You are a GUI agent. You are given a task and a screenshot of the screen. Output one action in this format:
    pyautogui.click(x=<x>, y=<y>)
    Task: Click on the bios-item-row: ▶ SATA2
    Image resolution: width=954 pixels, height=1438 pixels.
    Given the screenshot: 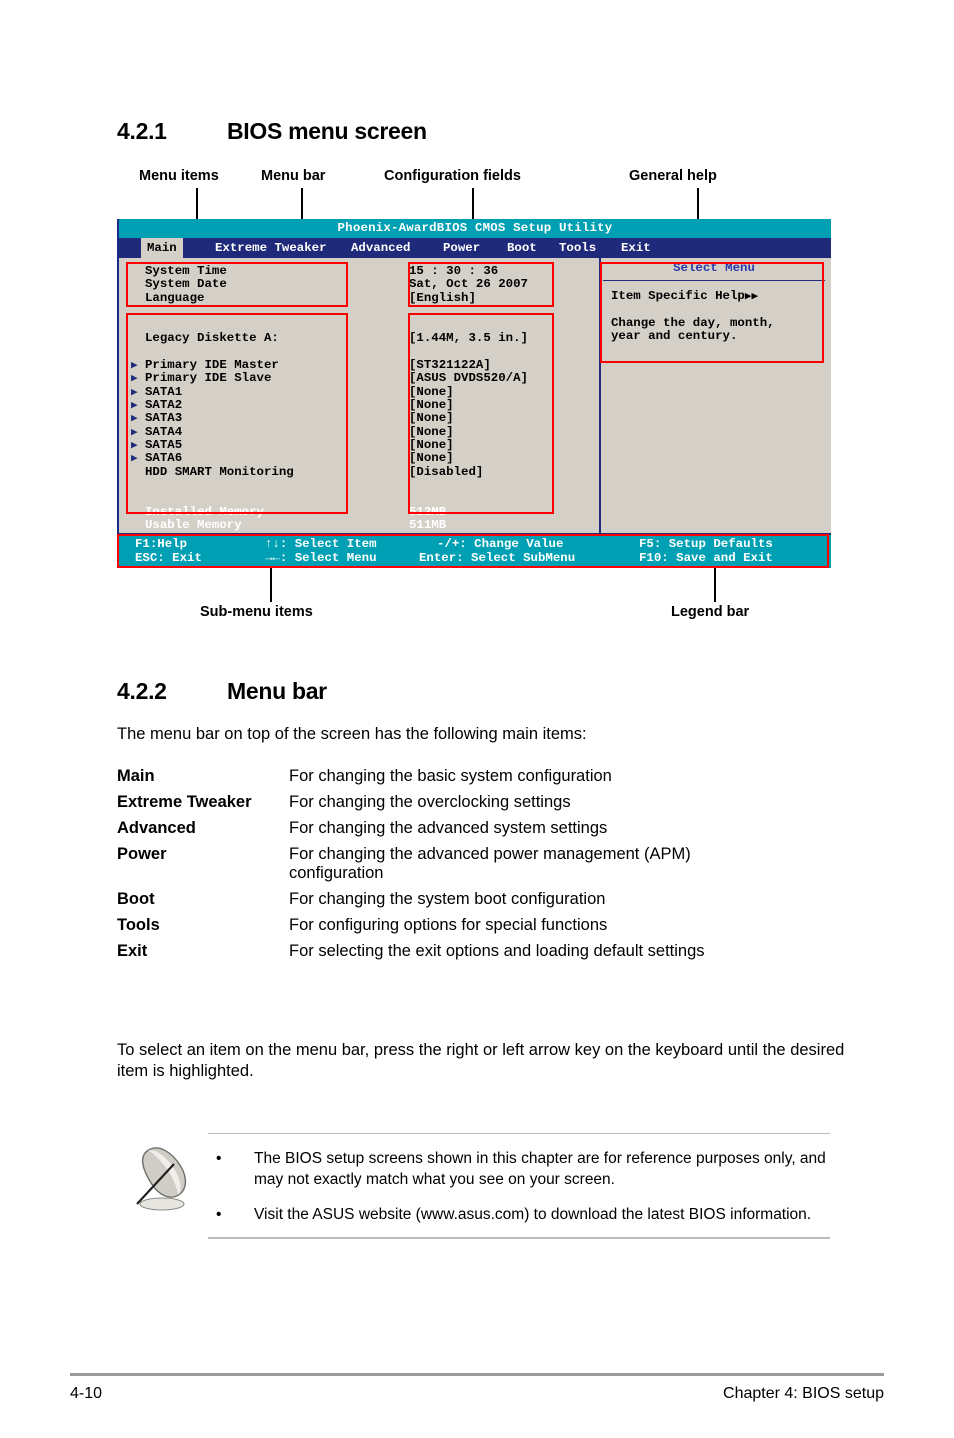 What is the action you would take?
    pyautogui.click(x=266, y=405)
    